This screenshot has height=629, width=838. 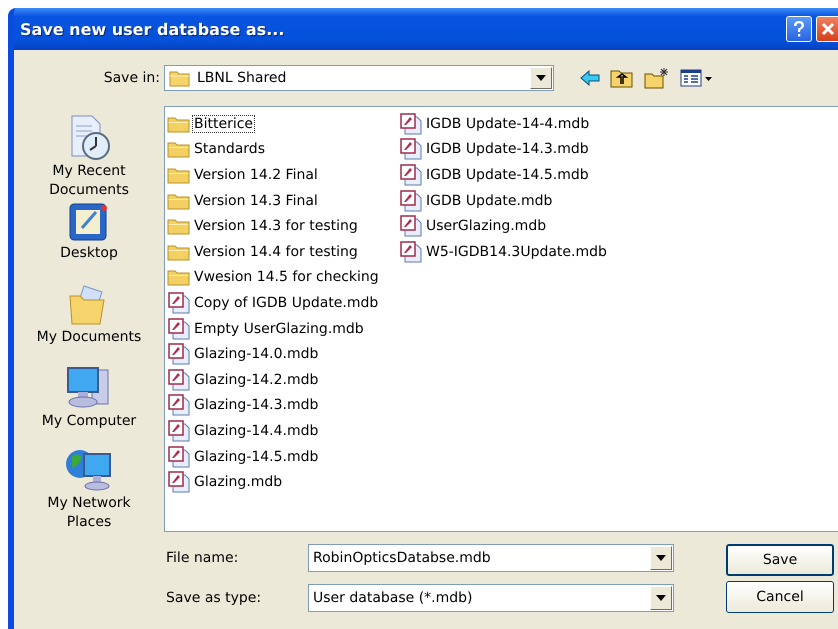 I want to click on file-name: W5-IGDB14.3Update.mdb, so click(x=516, y=251).